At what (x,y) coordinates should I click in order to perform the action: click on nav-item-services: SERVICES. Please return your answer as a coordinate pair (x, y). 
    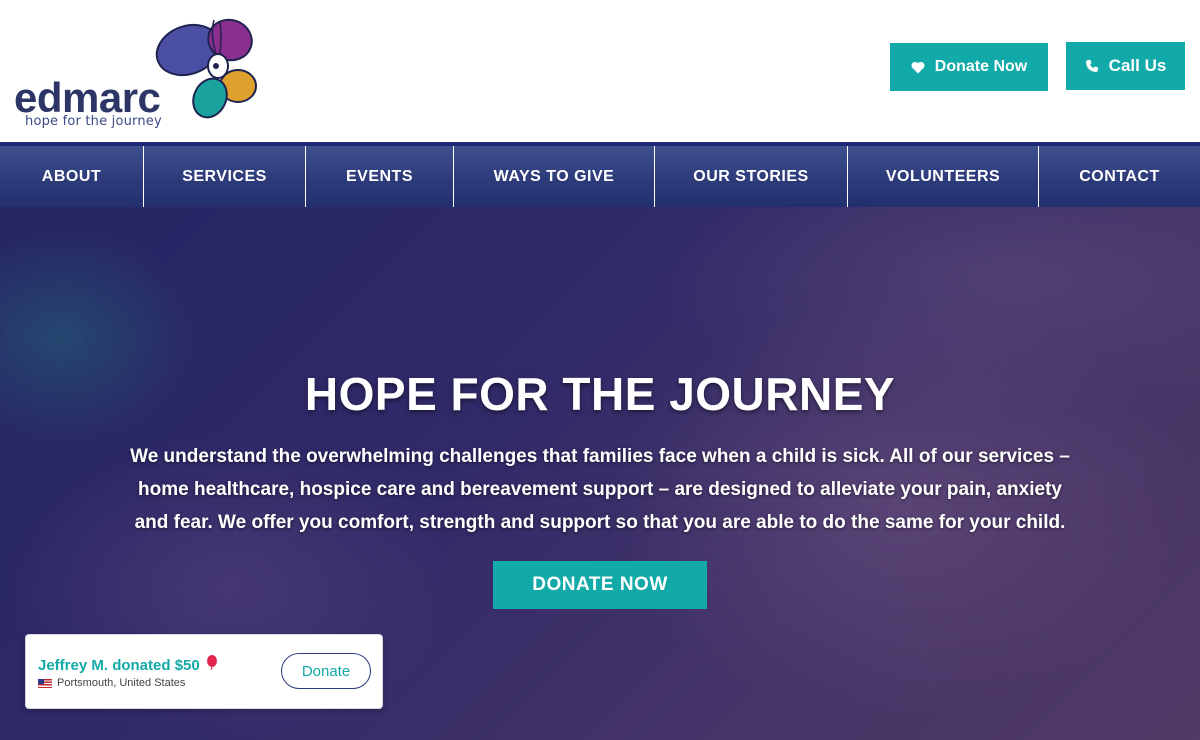
    Looking at the image, I should click on (225, 176).